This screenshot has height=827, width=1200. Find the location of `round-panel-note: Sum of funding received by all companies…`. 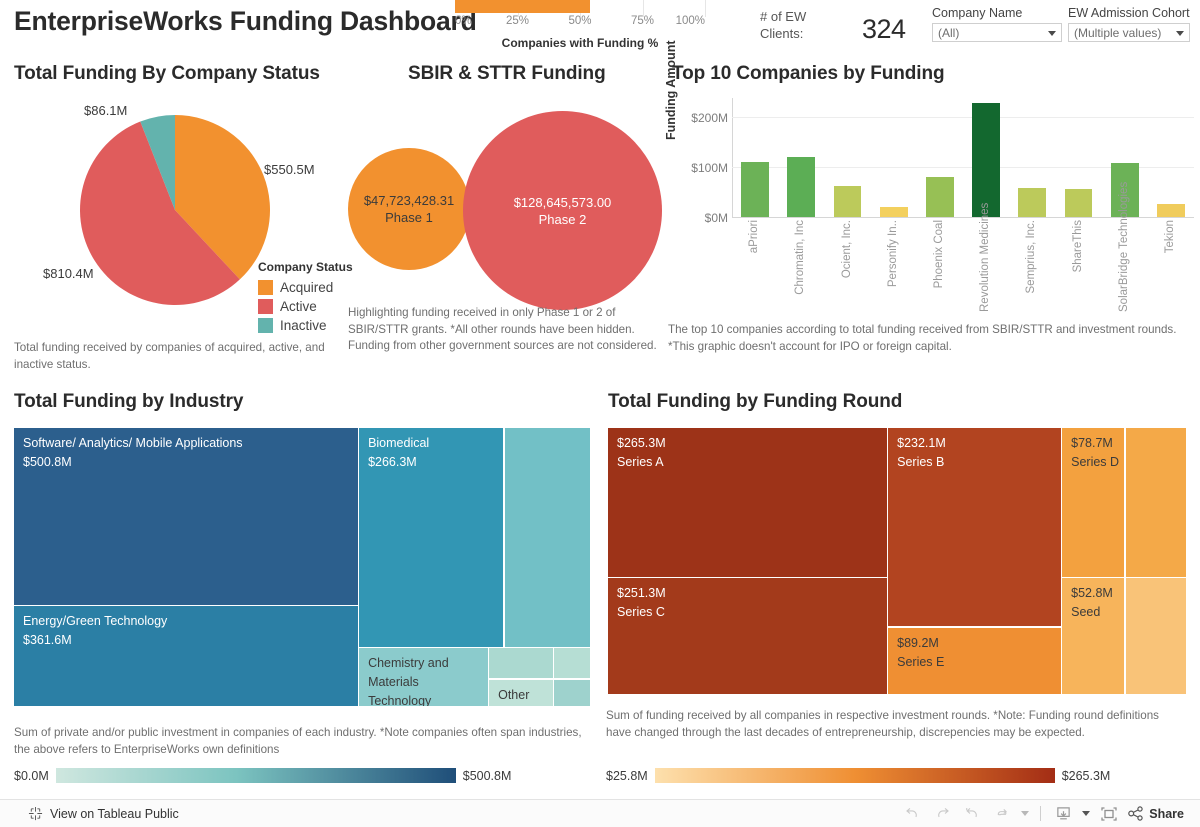

round-panel-note: Sum of funding received by all companies… is located at coordinates (882, 724).